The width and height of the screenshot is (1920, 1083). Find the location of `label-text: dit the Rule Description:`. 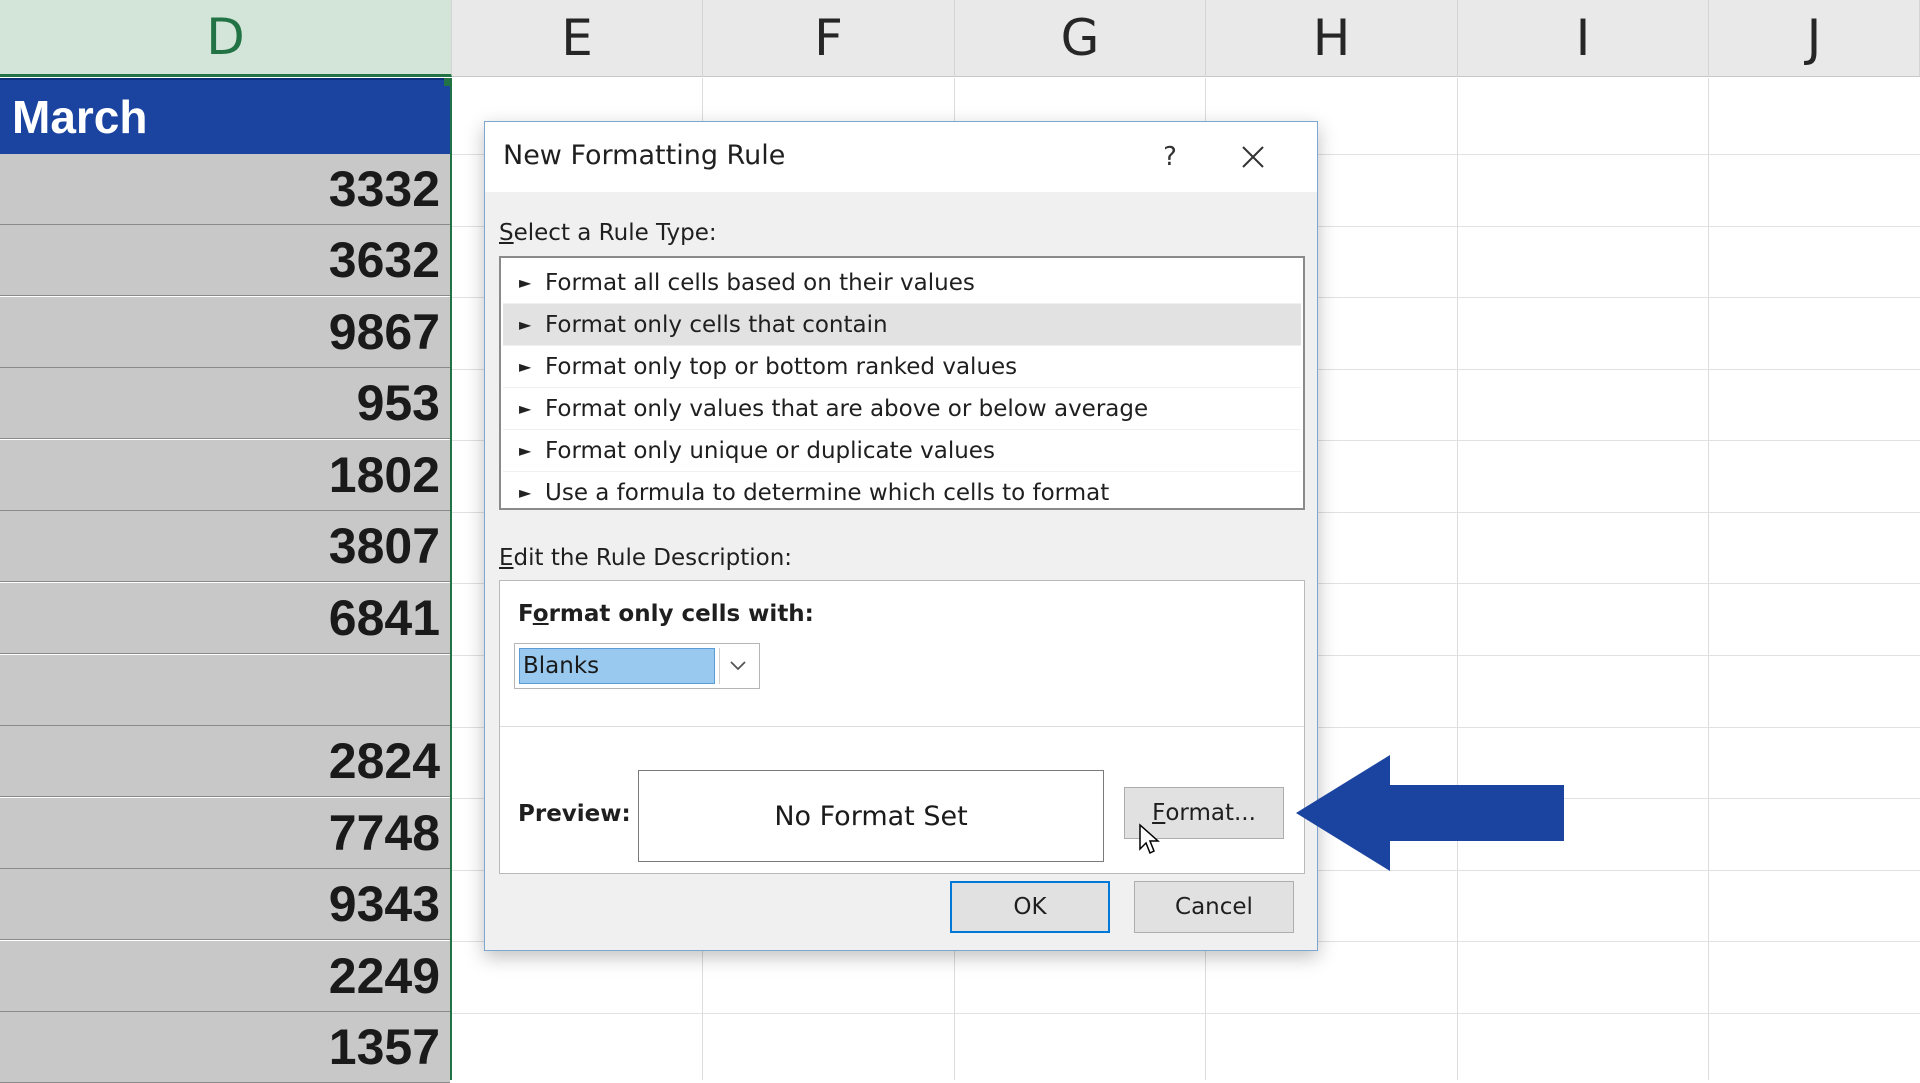

label-text: dit the Rule Description: is located at coordinates (653, 558).